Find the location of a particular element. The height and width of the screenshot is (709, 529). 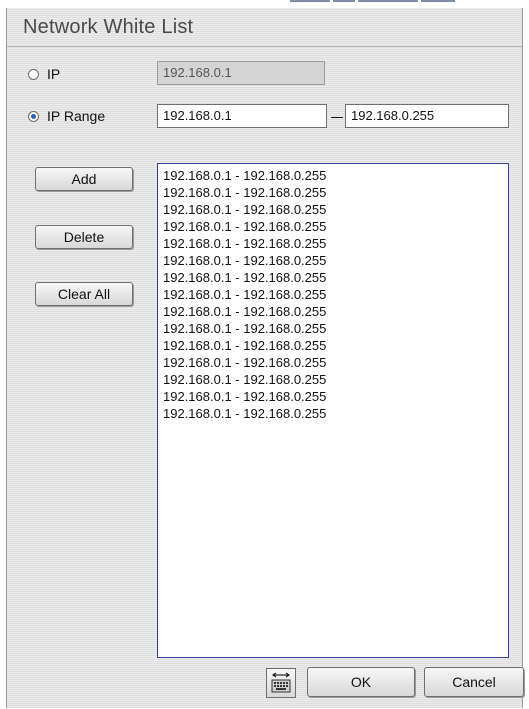

keyboard-icon is located at coordinates (281, 682).